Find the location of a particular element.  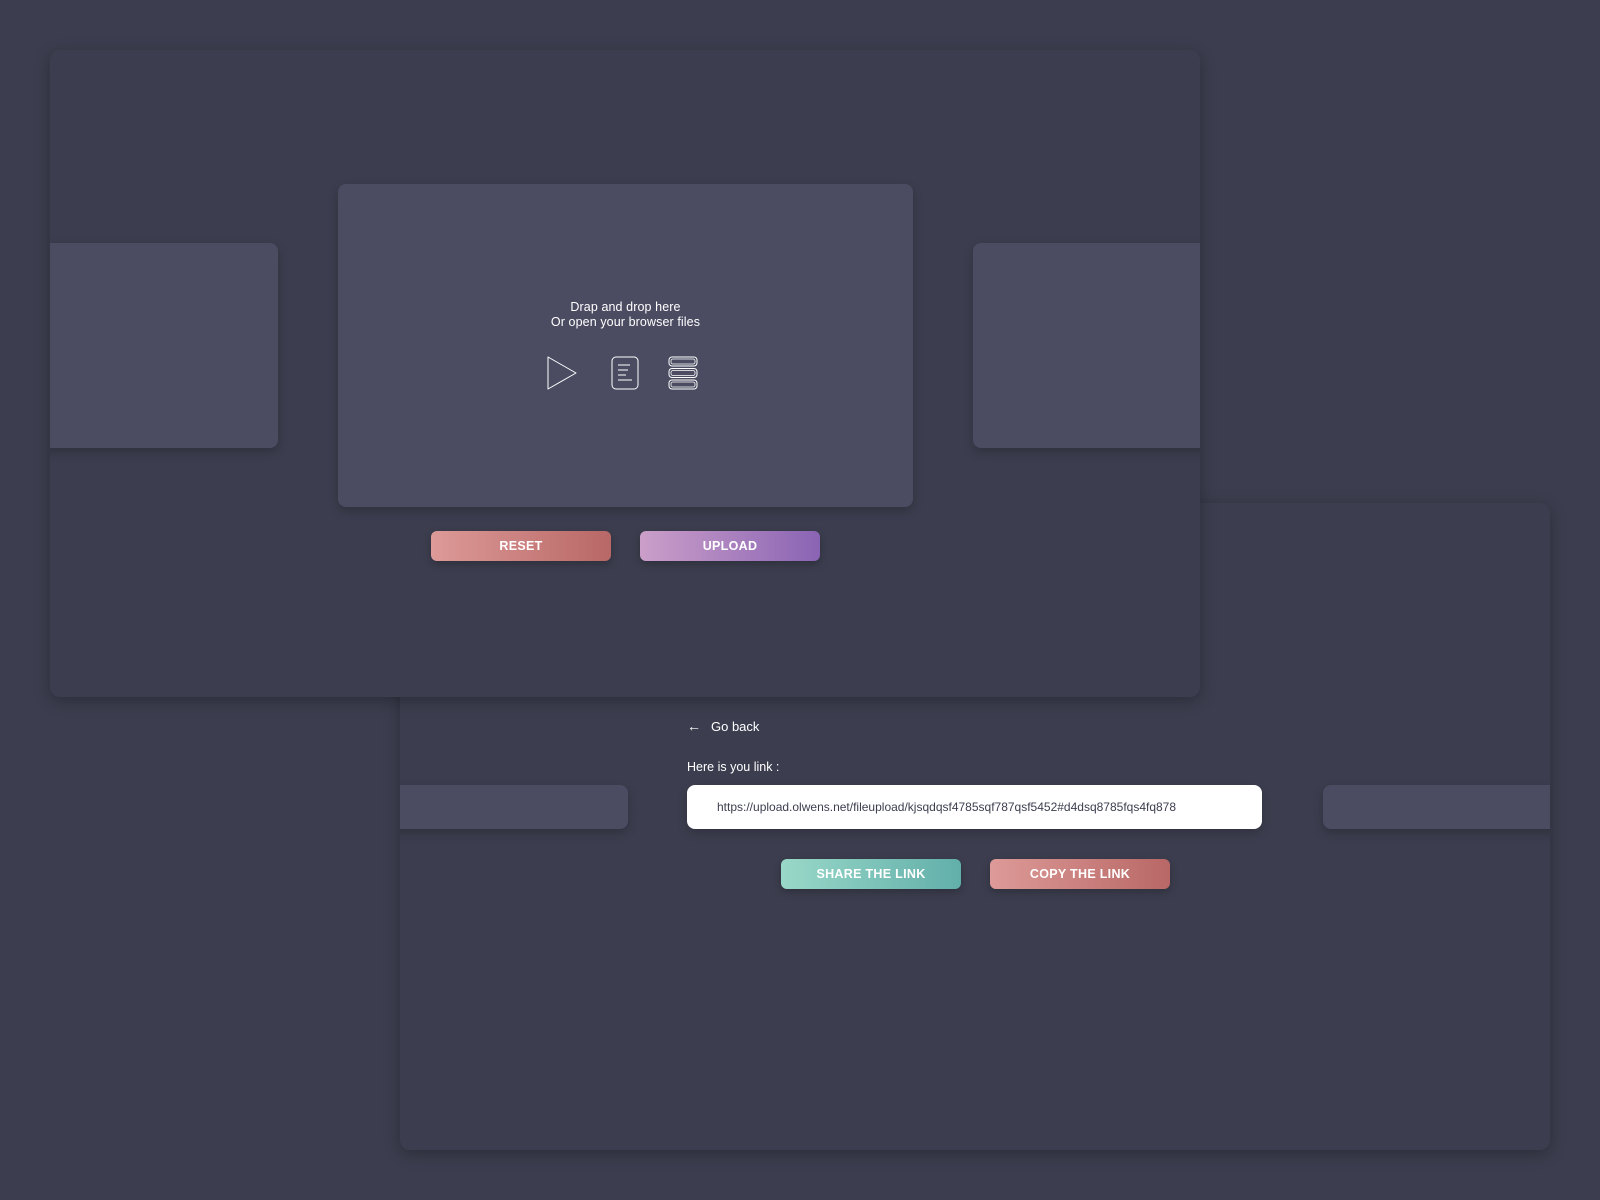

next-upload-card is located at coordinates (1086, 345).